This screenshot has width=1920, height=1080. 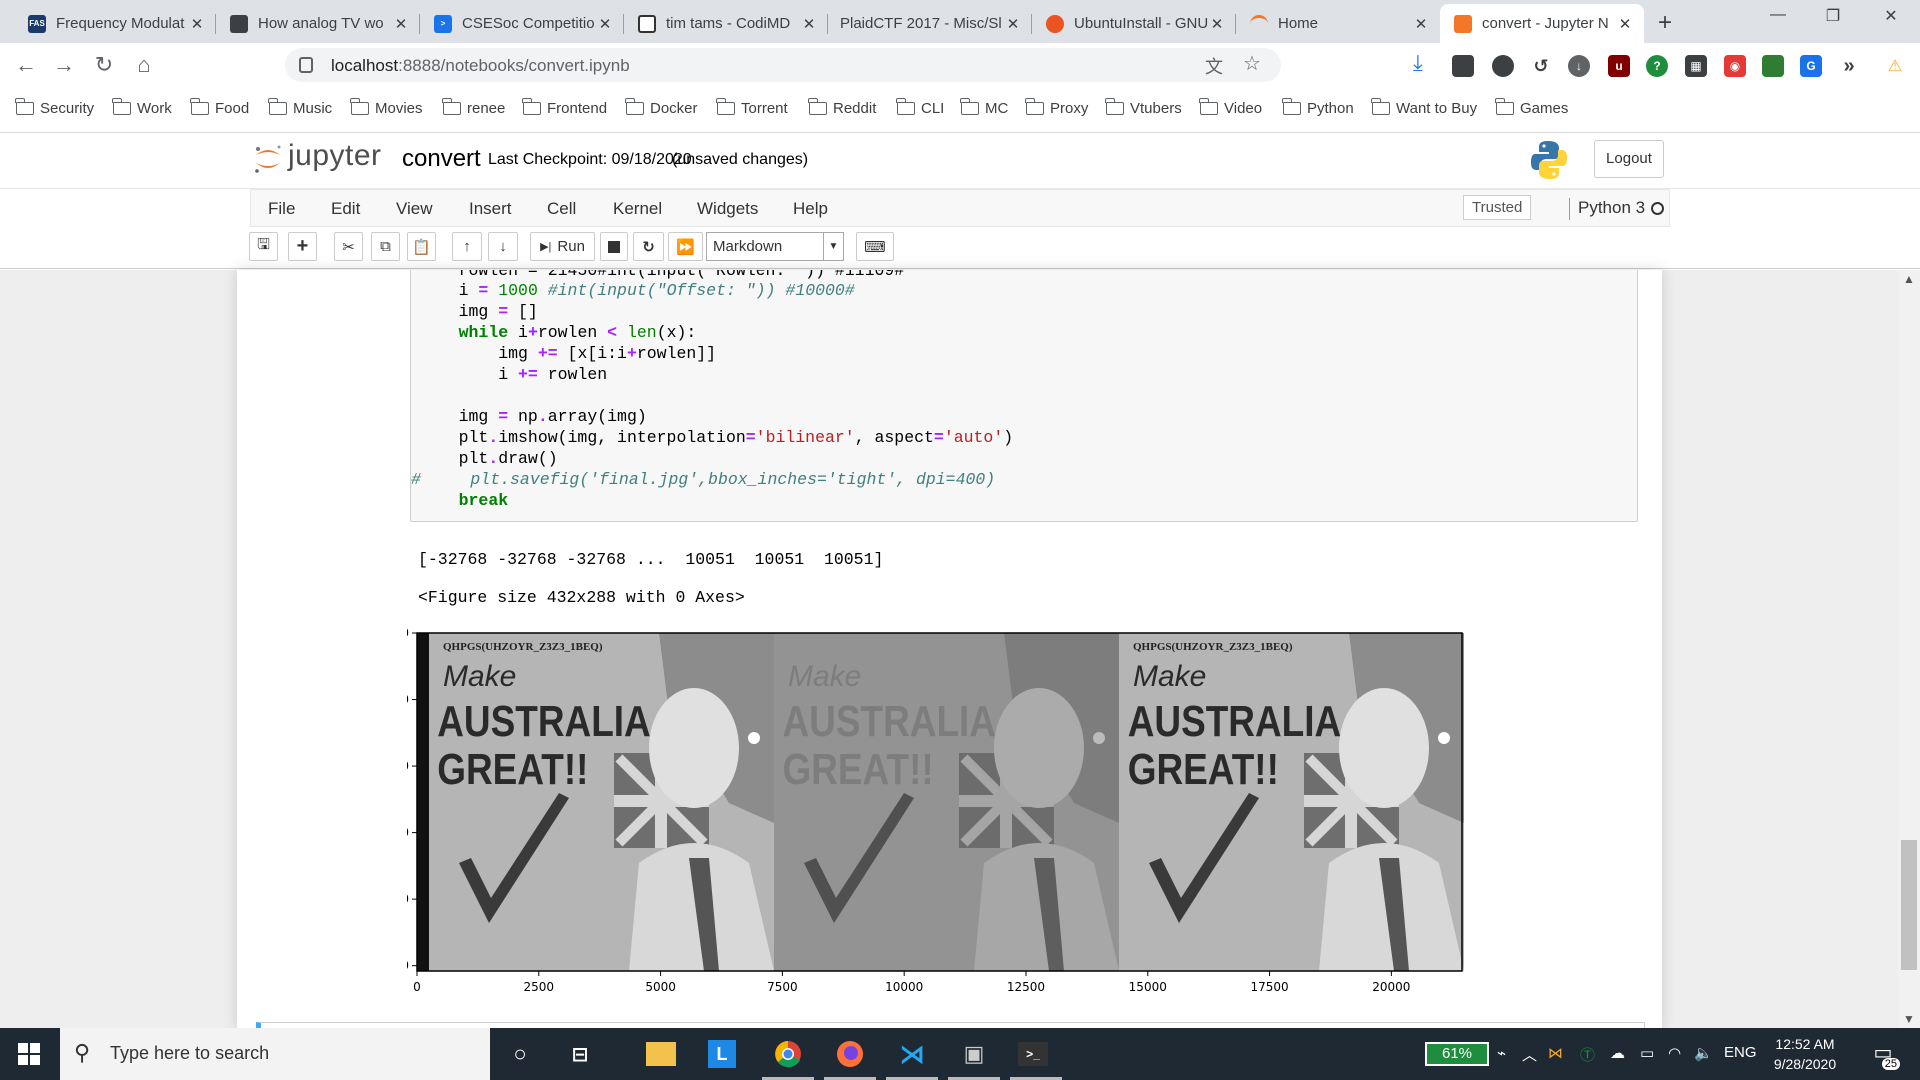 What do you see at coordinates (115, 23) in the screenshot?
I see `tab-frequency-modulation: FAS Frequency Modulat ✕` at bounding box center [115, 23].